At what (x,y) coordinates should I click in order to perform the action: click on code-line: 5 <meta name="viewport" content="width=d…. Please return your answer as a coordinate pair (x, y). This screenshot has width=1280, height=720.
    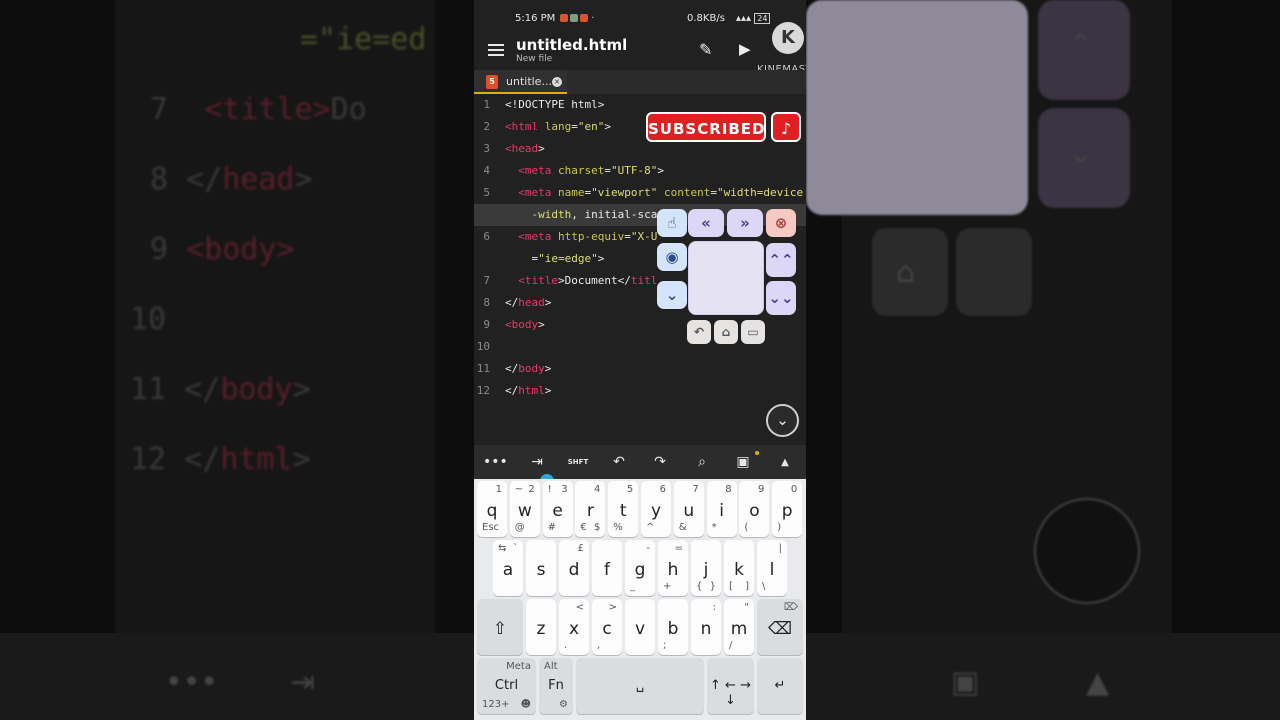
    Looking at the image, I should click on (640, 193).